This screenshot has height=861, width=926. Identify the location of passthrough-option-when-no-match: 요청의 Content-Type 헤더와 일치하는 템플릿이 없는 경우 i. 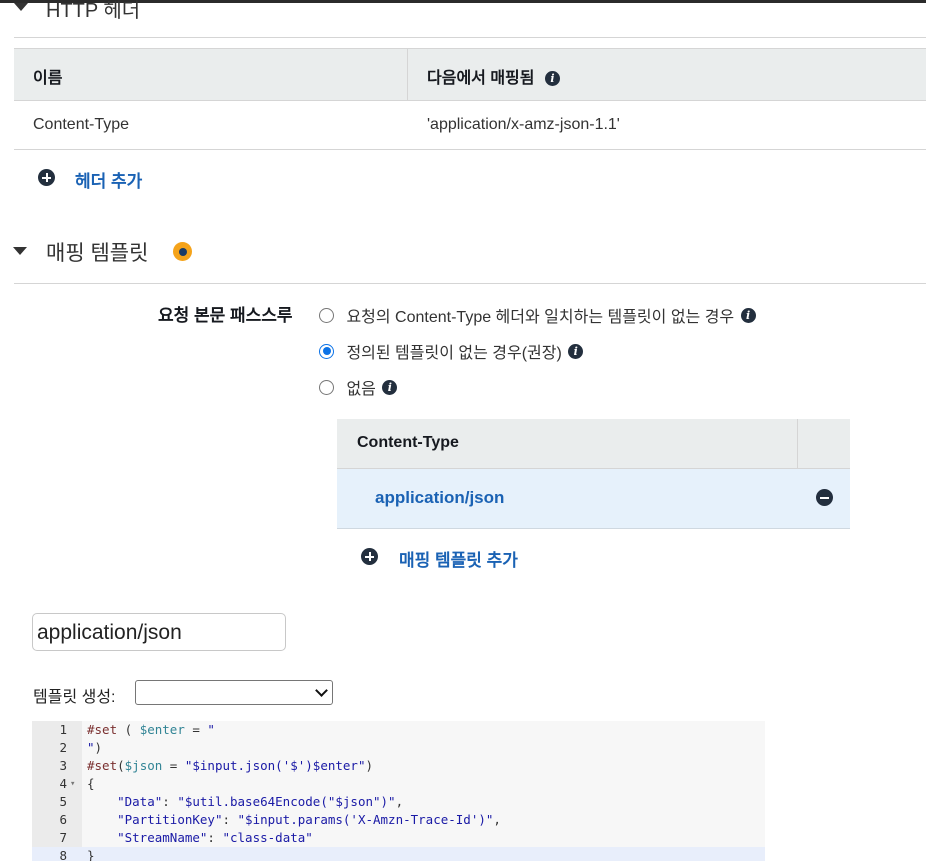
(537, 315).